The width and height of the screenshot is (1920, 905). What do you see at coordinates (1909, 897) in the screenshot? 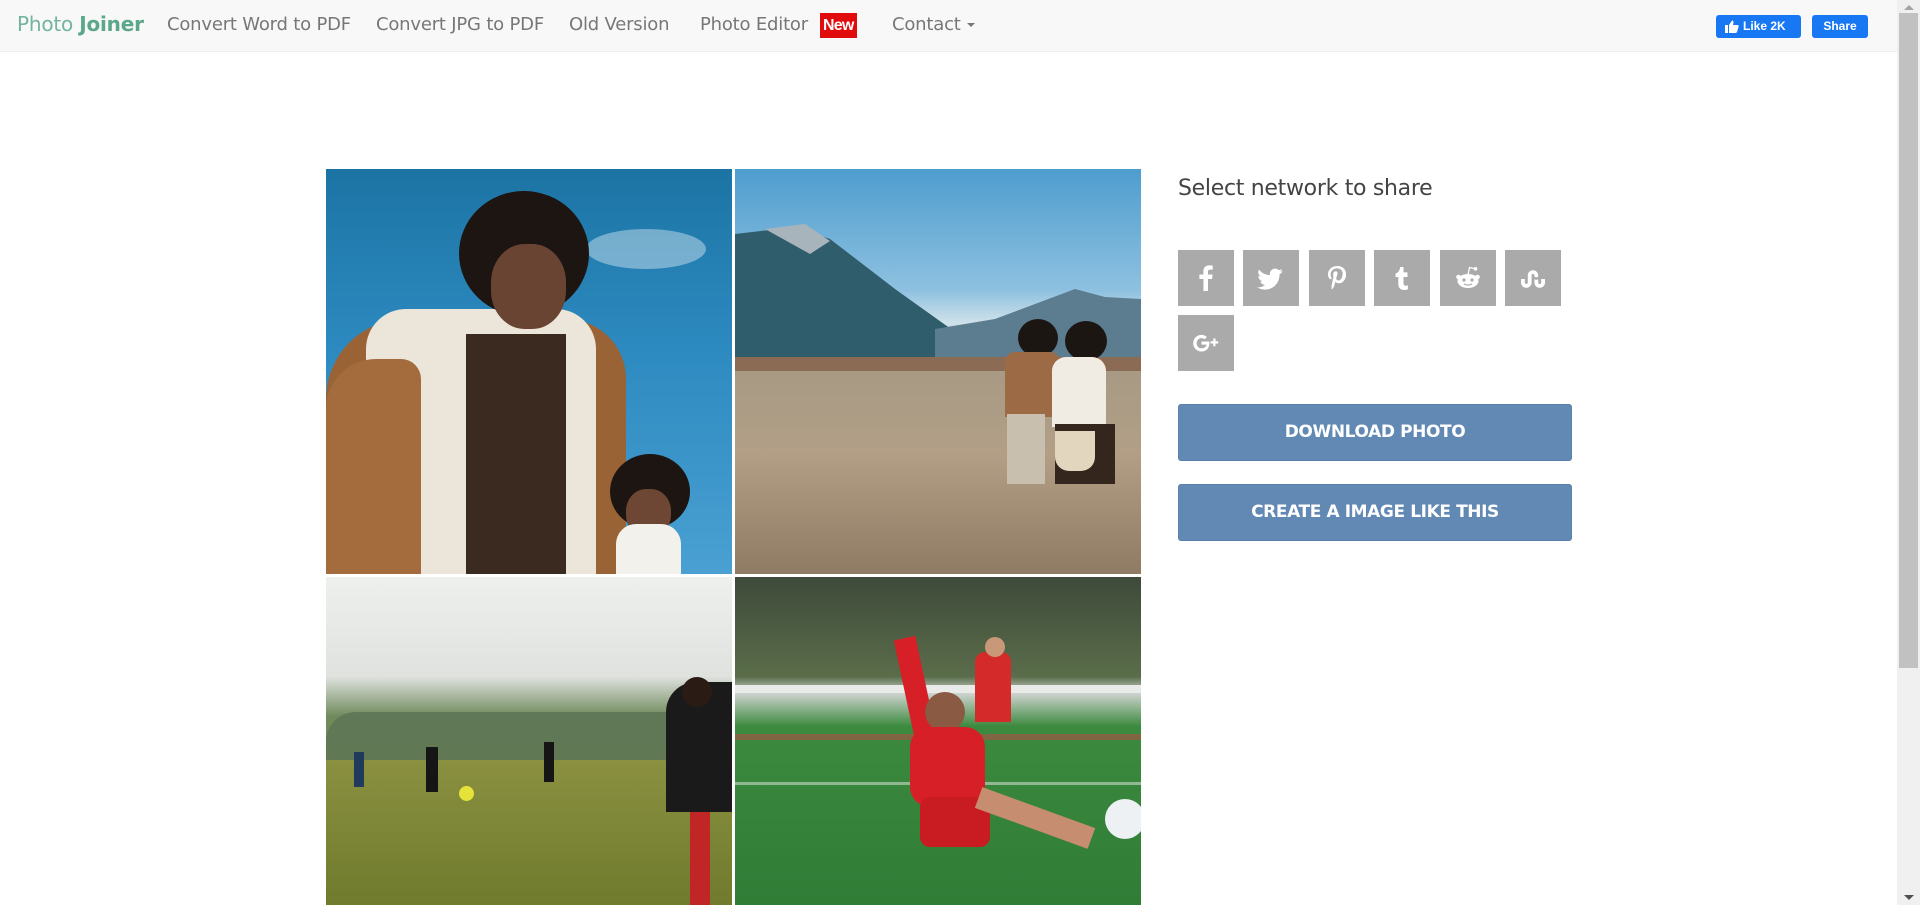
I see `scroll-down-arrow-icon` at bounding box center [1909, 897].